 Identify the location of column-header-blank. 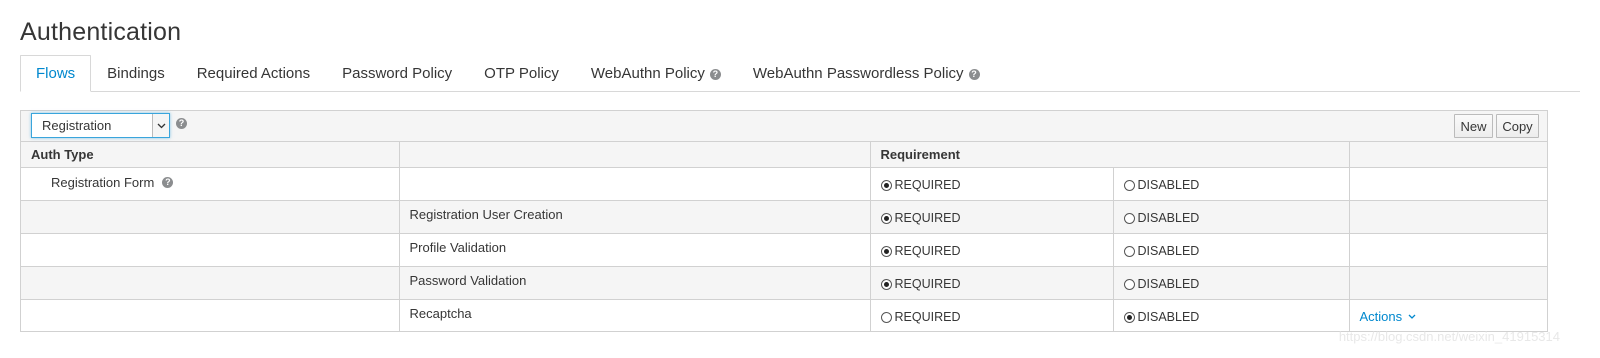
(634, 155).